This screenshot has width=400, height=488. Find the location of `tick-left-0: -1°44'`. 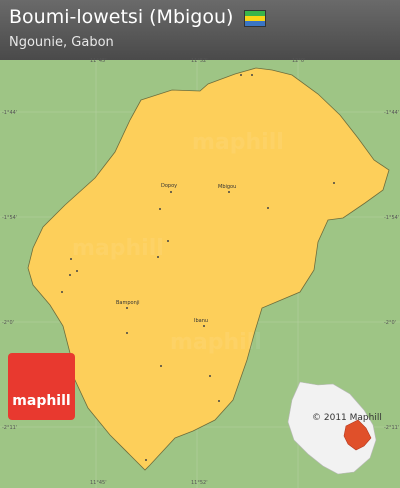

tick-left-0: -1°44' is located at coordinates (10, 113).